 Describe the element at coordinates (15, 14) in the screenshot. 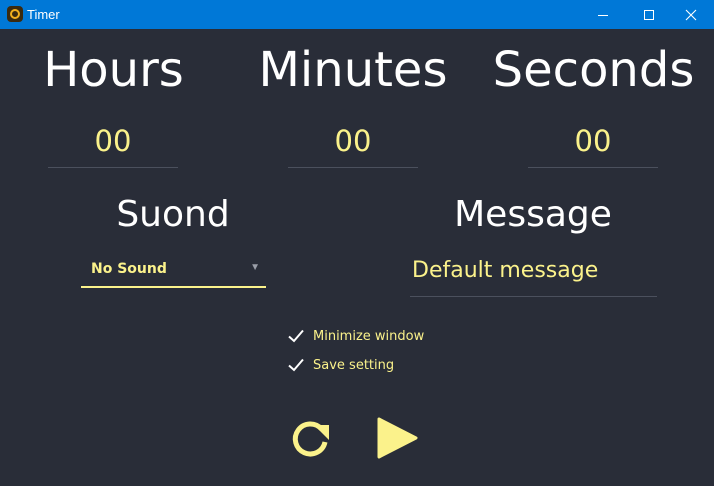

I see `timer-app-icon` at that location.